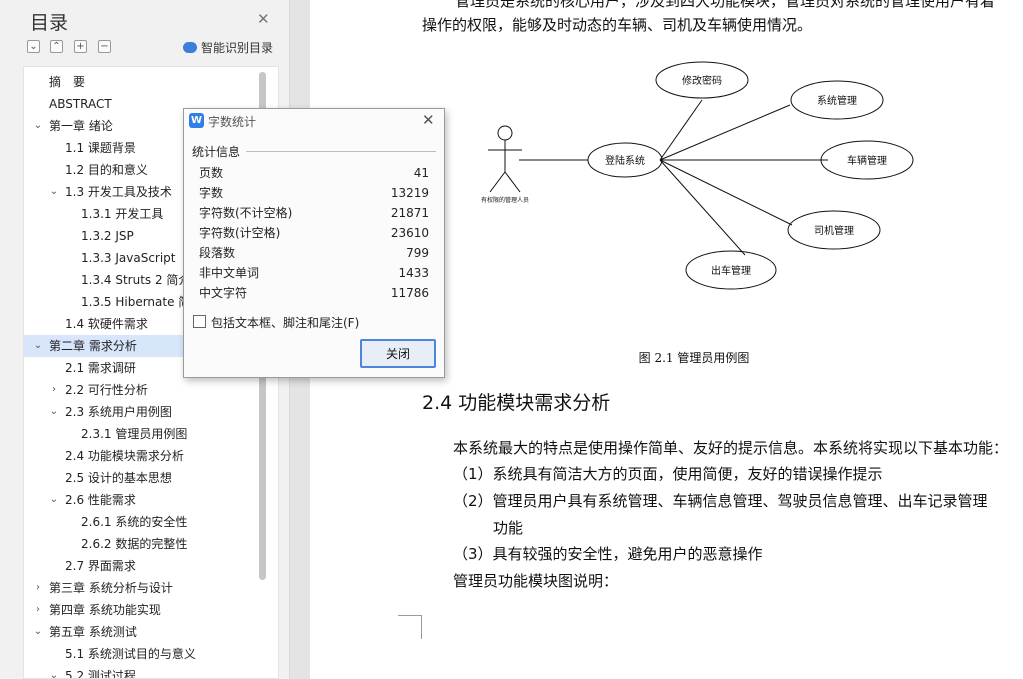  Describe the element at coordinates (81, 126) in the screenshot. I see `toc-item-label: 第一章 绪论` at that location.